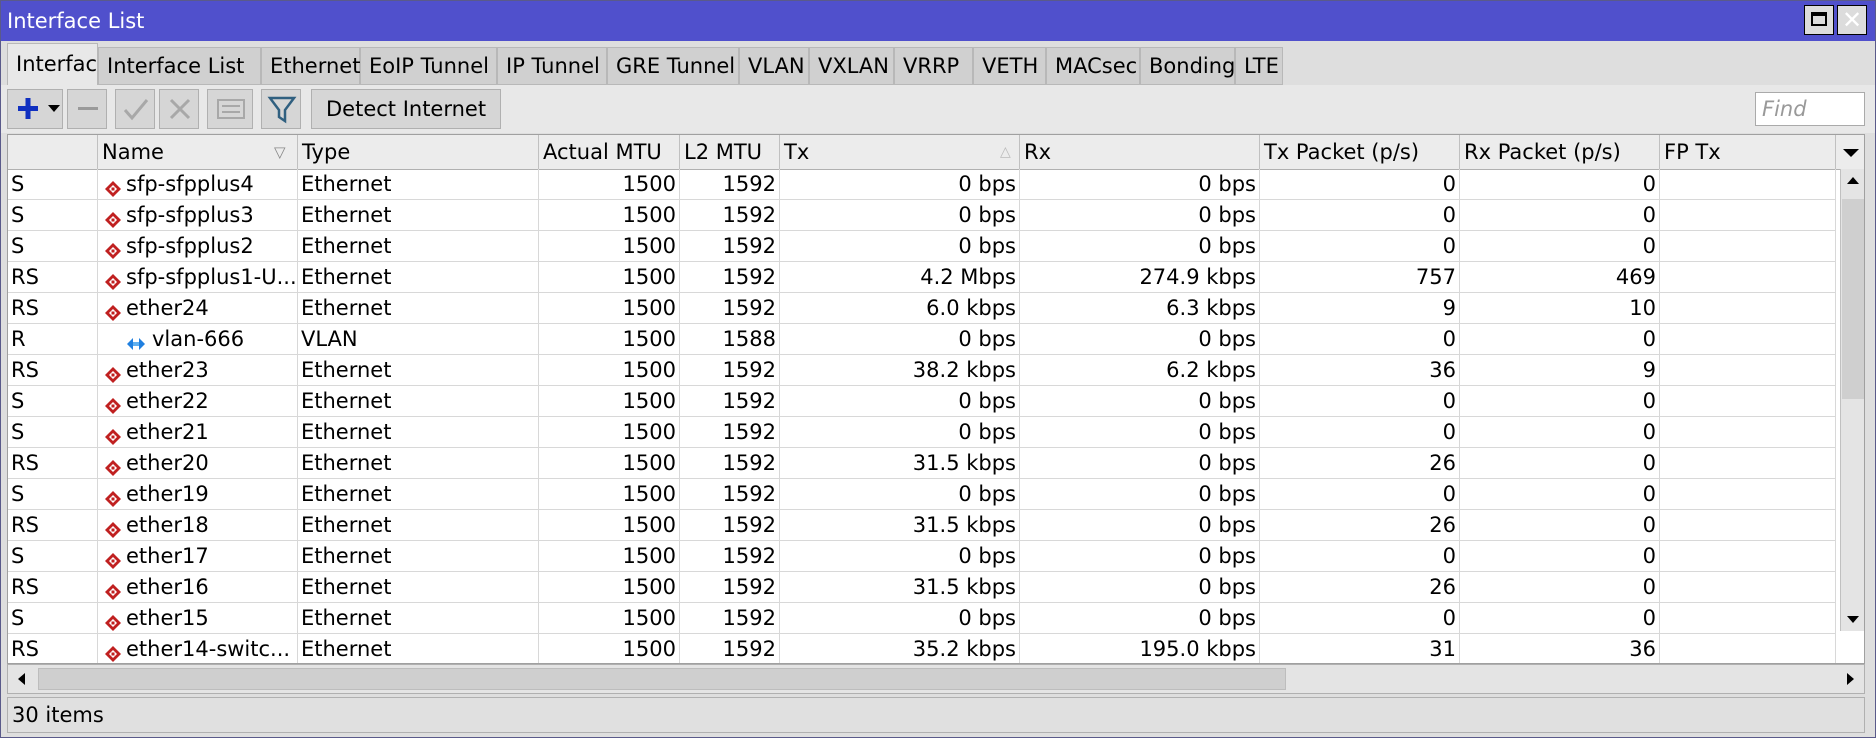  What do you see at coordinates (1360, 152) in the screenshot?
I see `col-tx-packet: Tx Packet (p/s)` at bounding box center [1360, 152].